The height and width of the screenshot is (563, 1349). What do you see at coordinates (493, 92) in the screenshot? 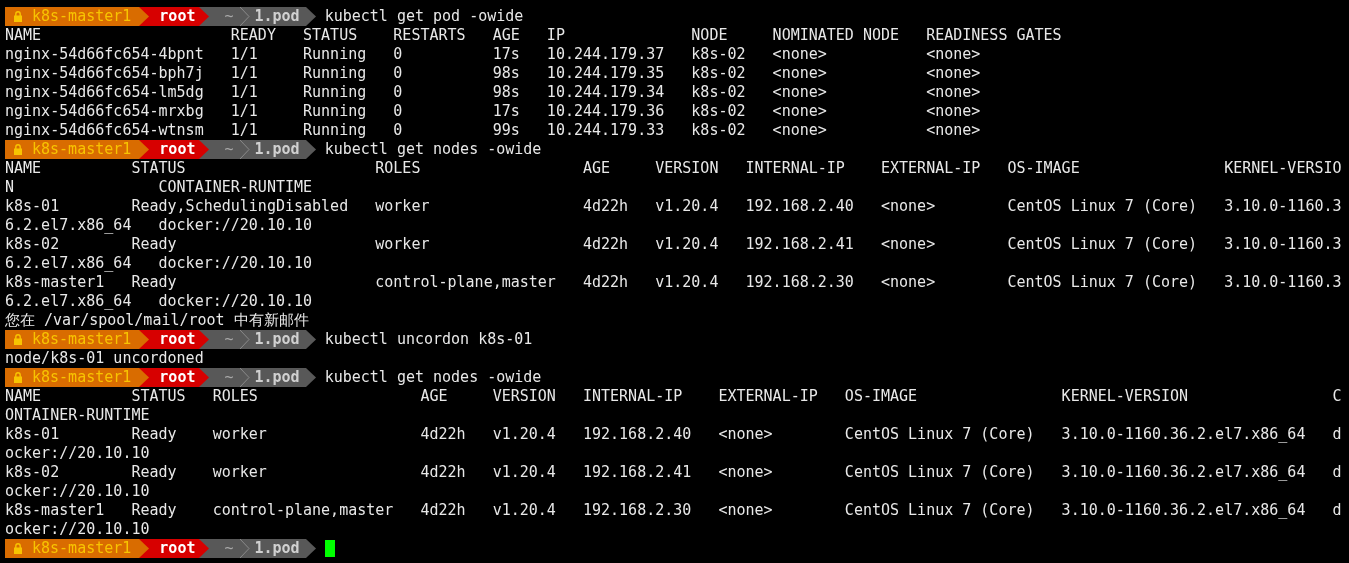
I see `output-line: nginx-54d66fc654-lm5dg 1/1 Running 0 98s 10.244.179.34 k8s-02 <none> <none>` at bounding box center [493, 92].